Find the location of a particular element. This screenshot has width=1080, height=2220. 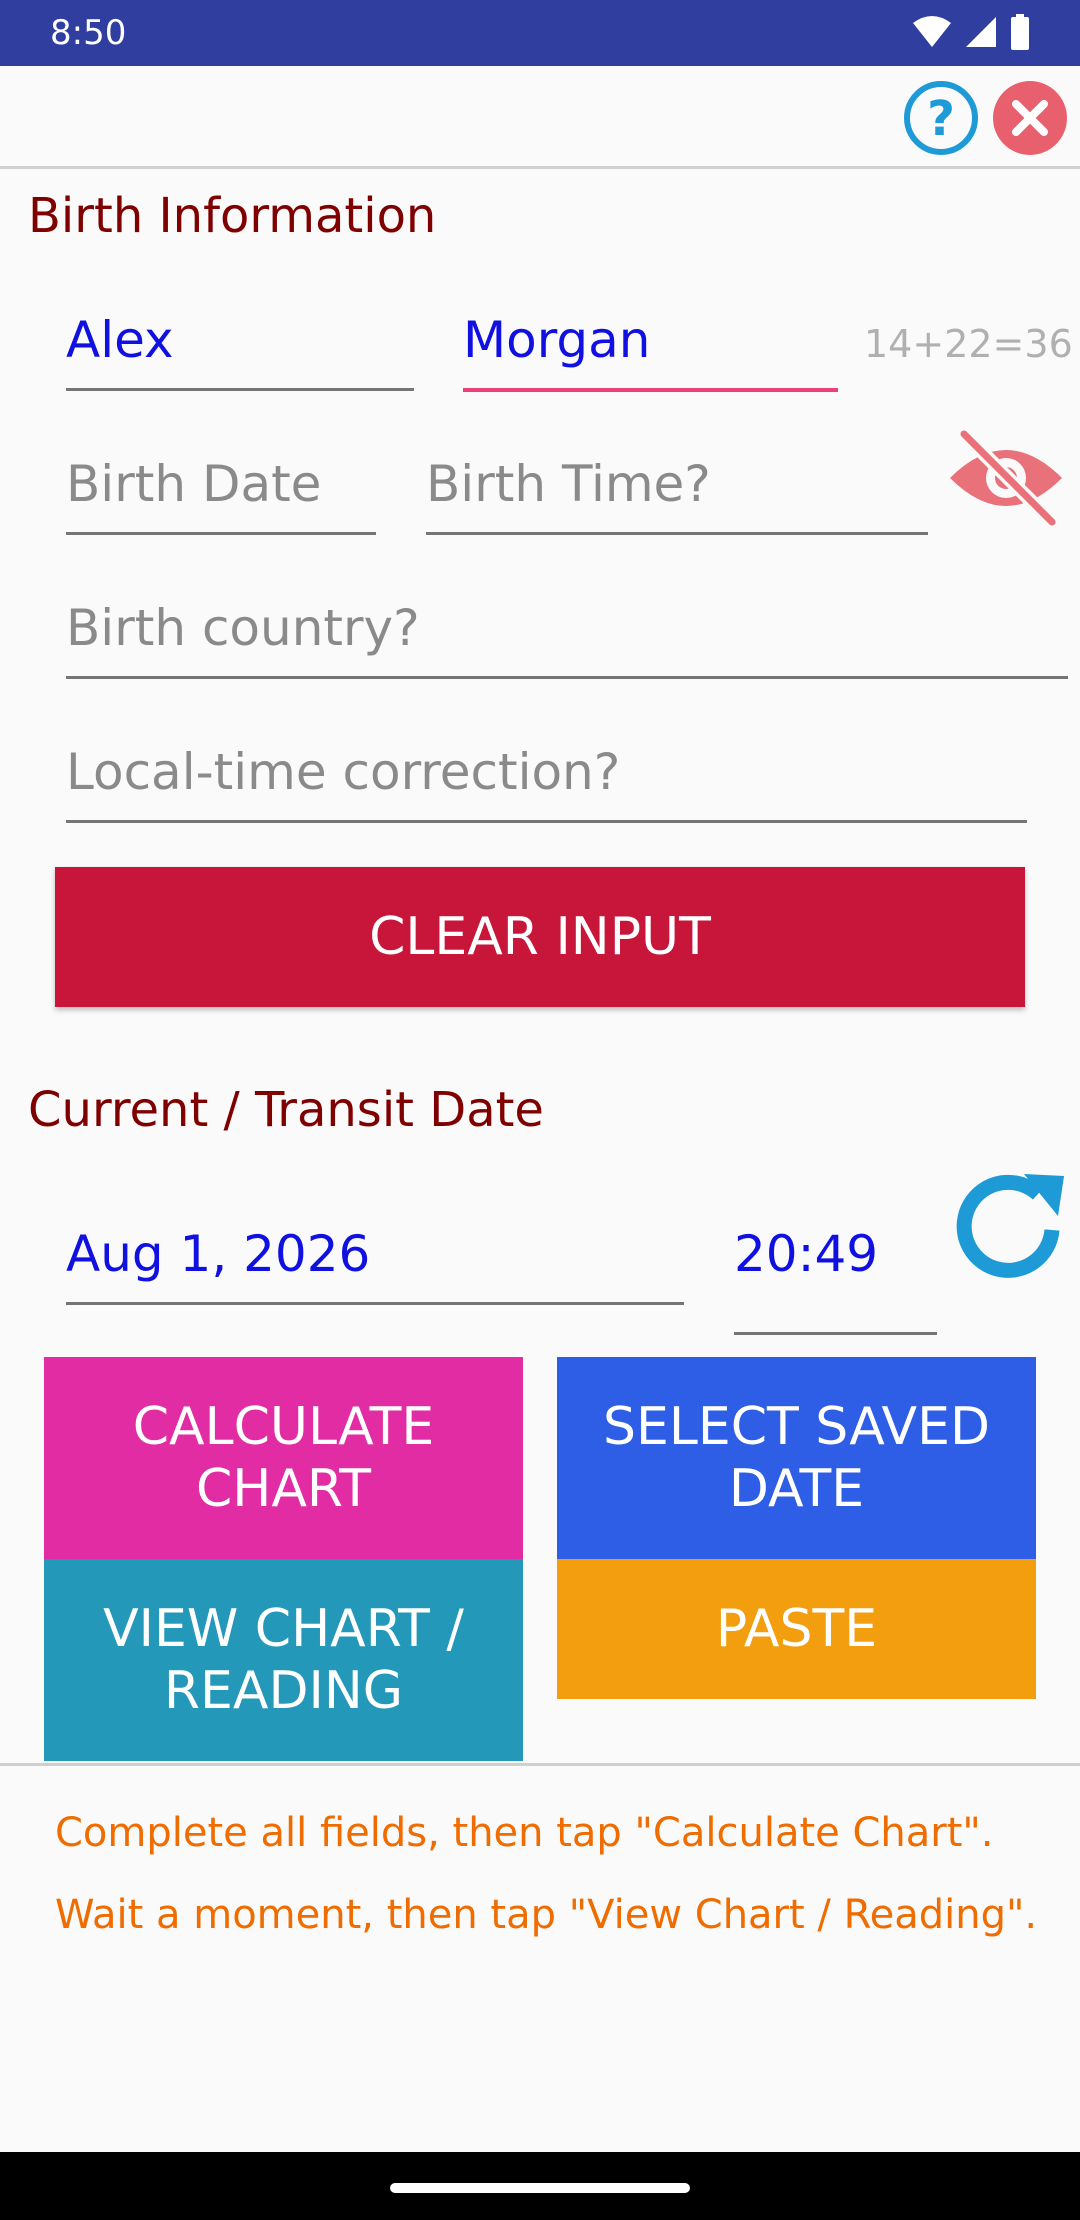

transit-section-title: Current / Transit Date is located at coordinates (286, 1110).